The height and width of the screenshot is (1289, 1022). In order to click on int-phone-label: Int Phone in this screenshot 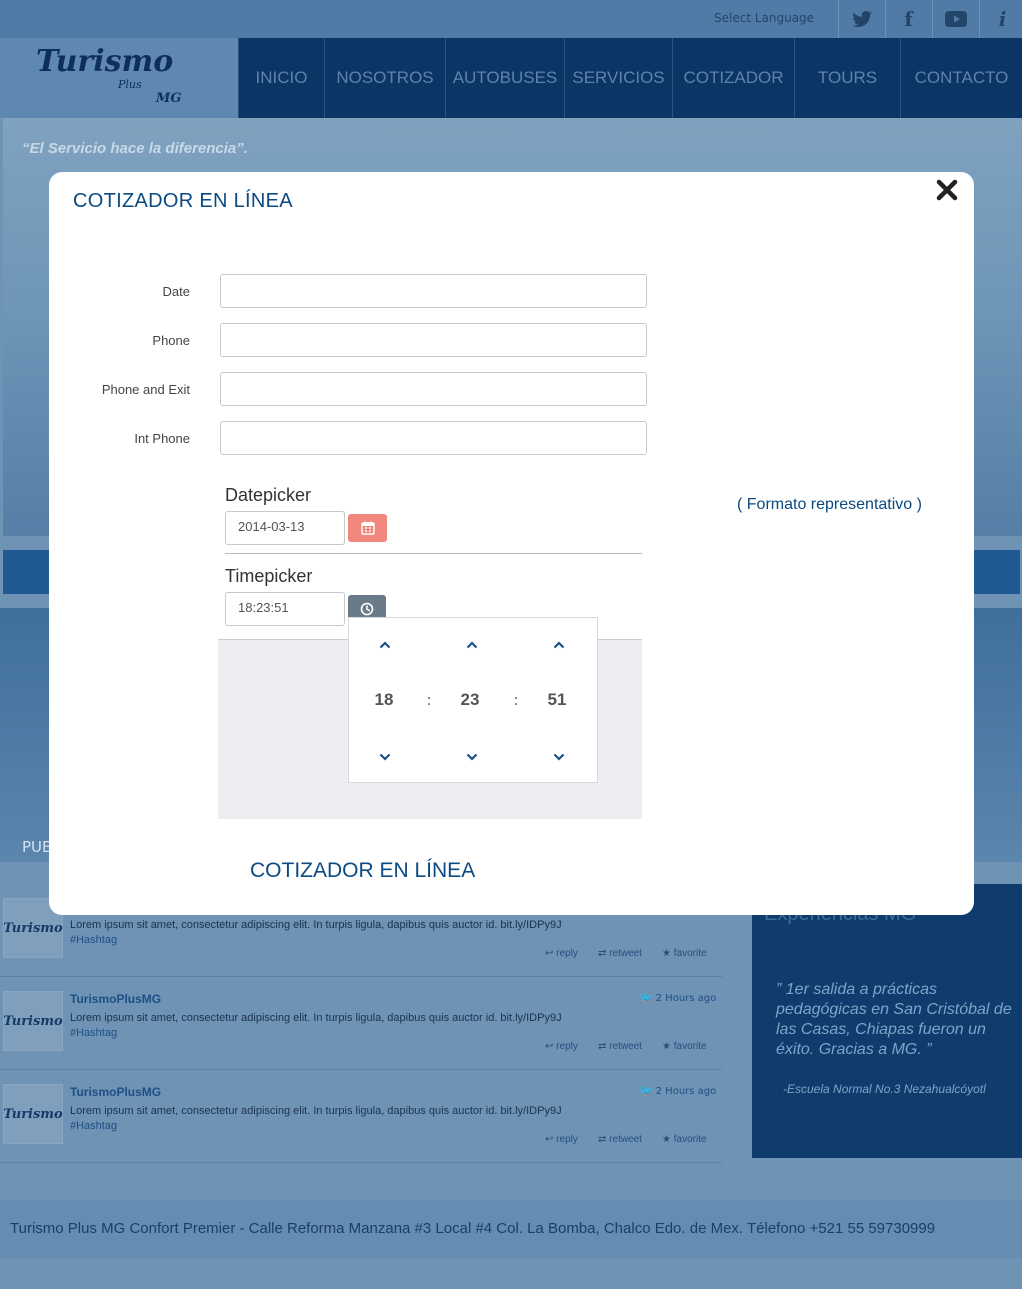, I will do `click(162, 438)`.